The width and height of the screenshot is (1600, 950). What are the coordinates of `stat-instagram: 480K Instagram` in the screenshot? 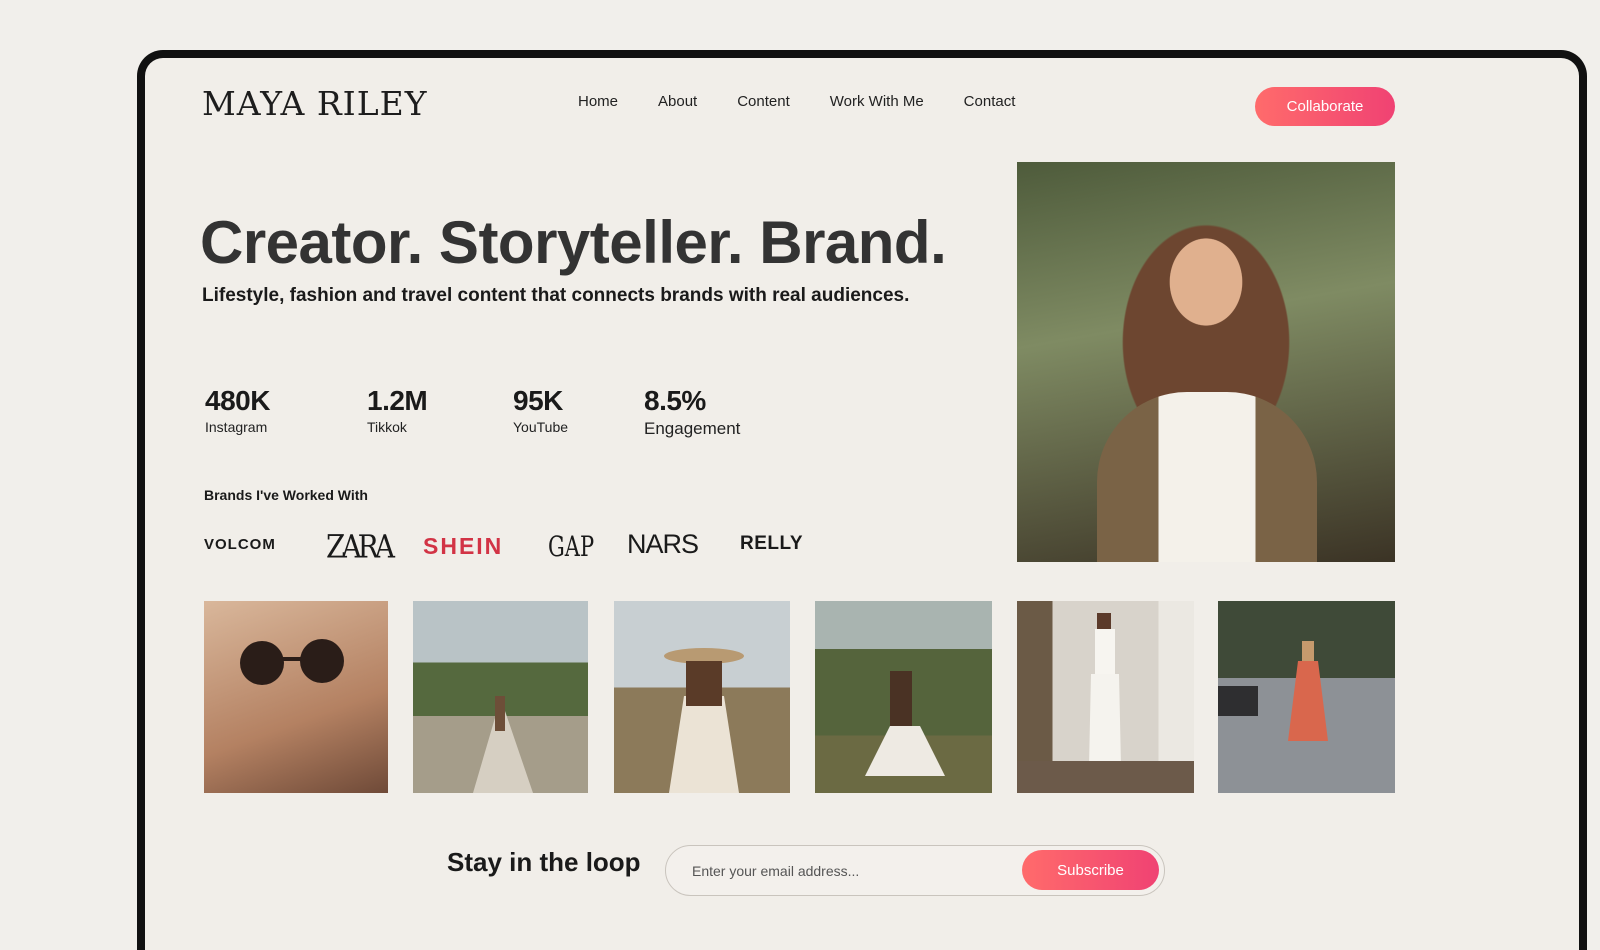 It's located at (237, 410).